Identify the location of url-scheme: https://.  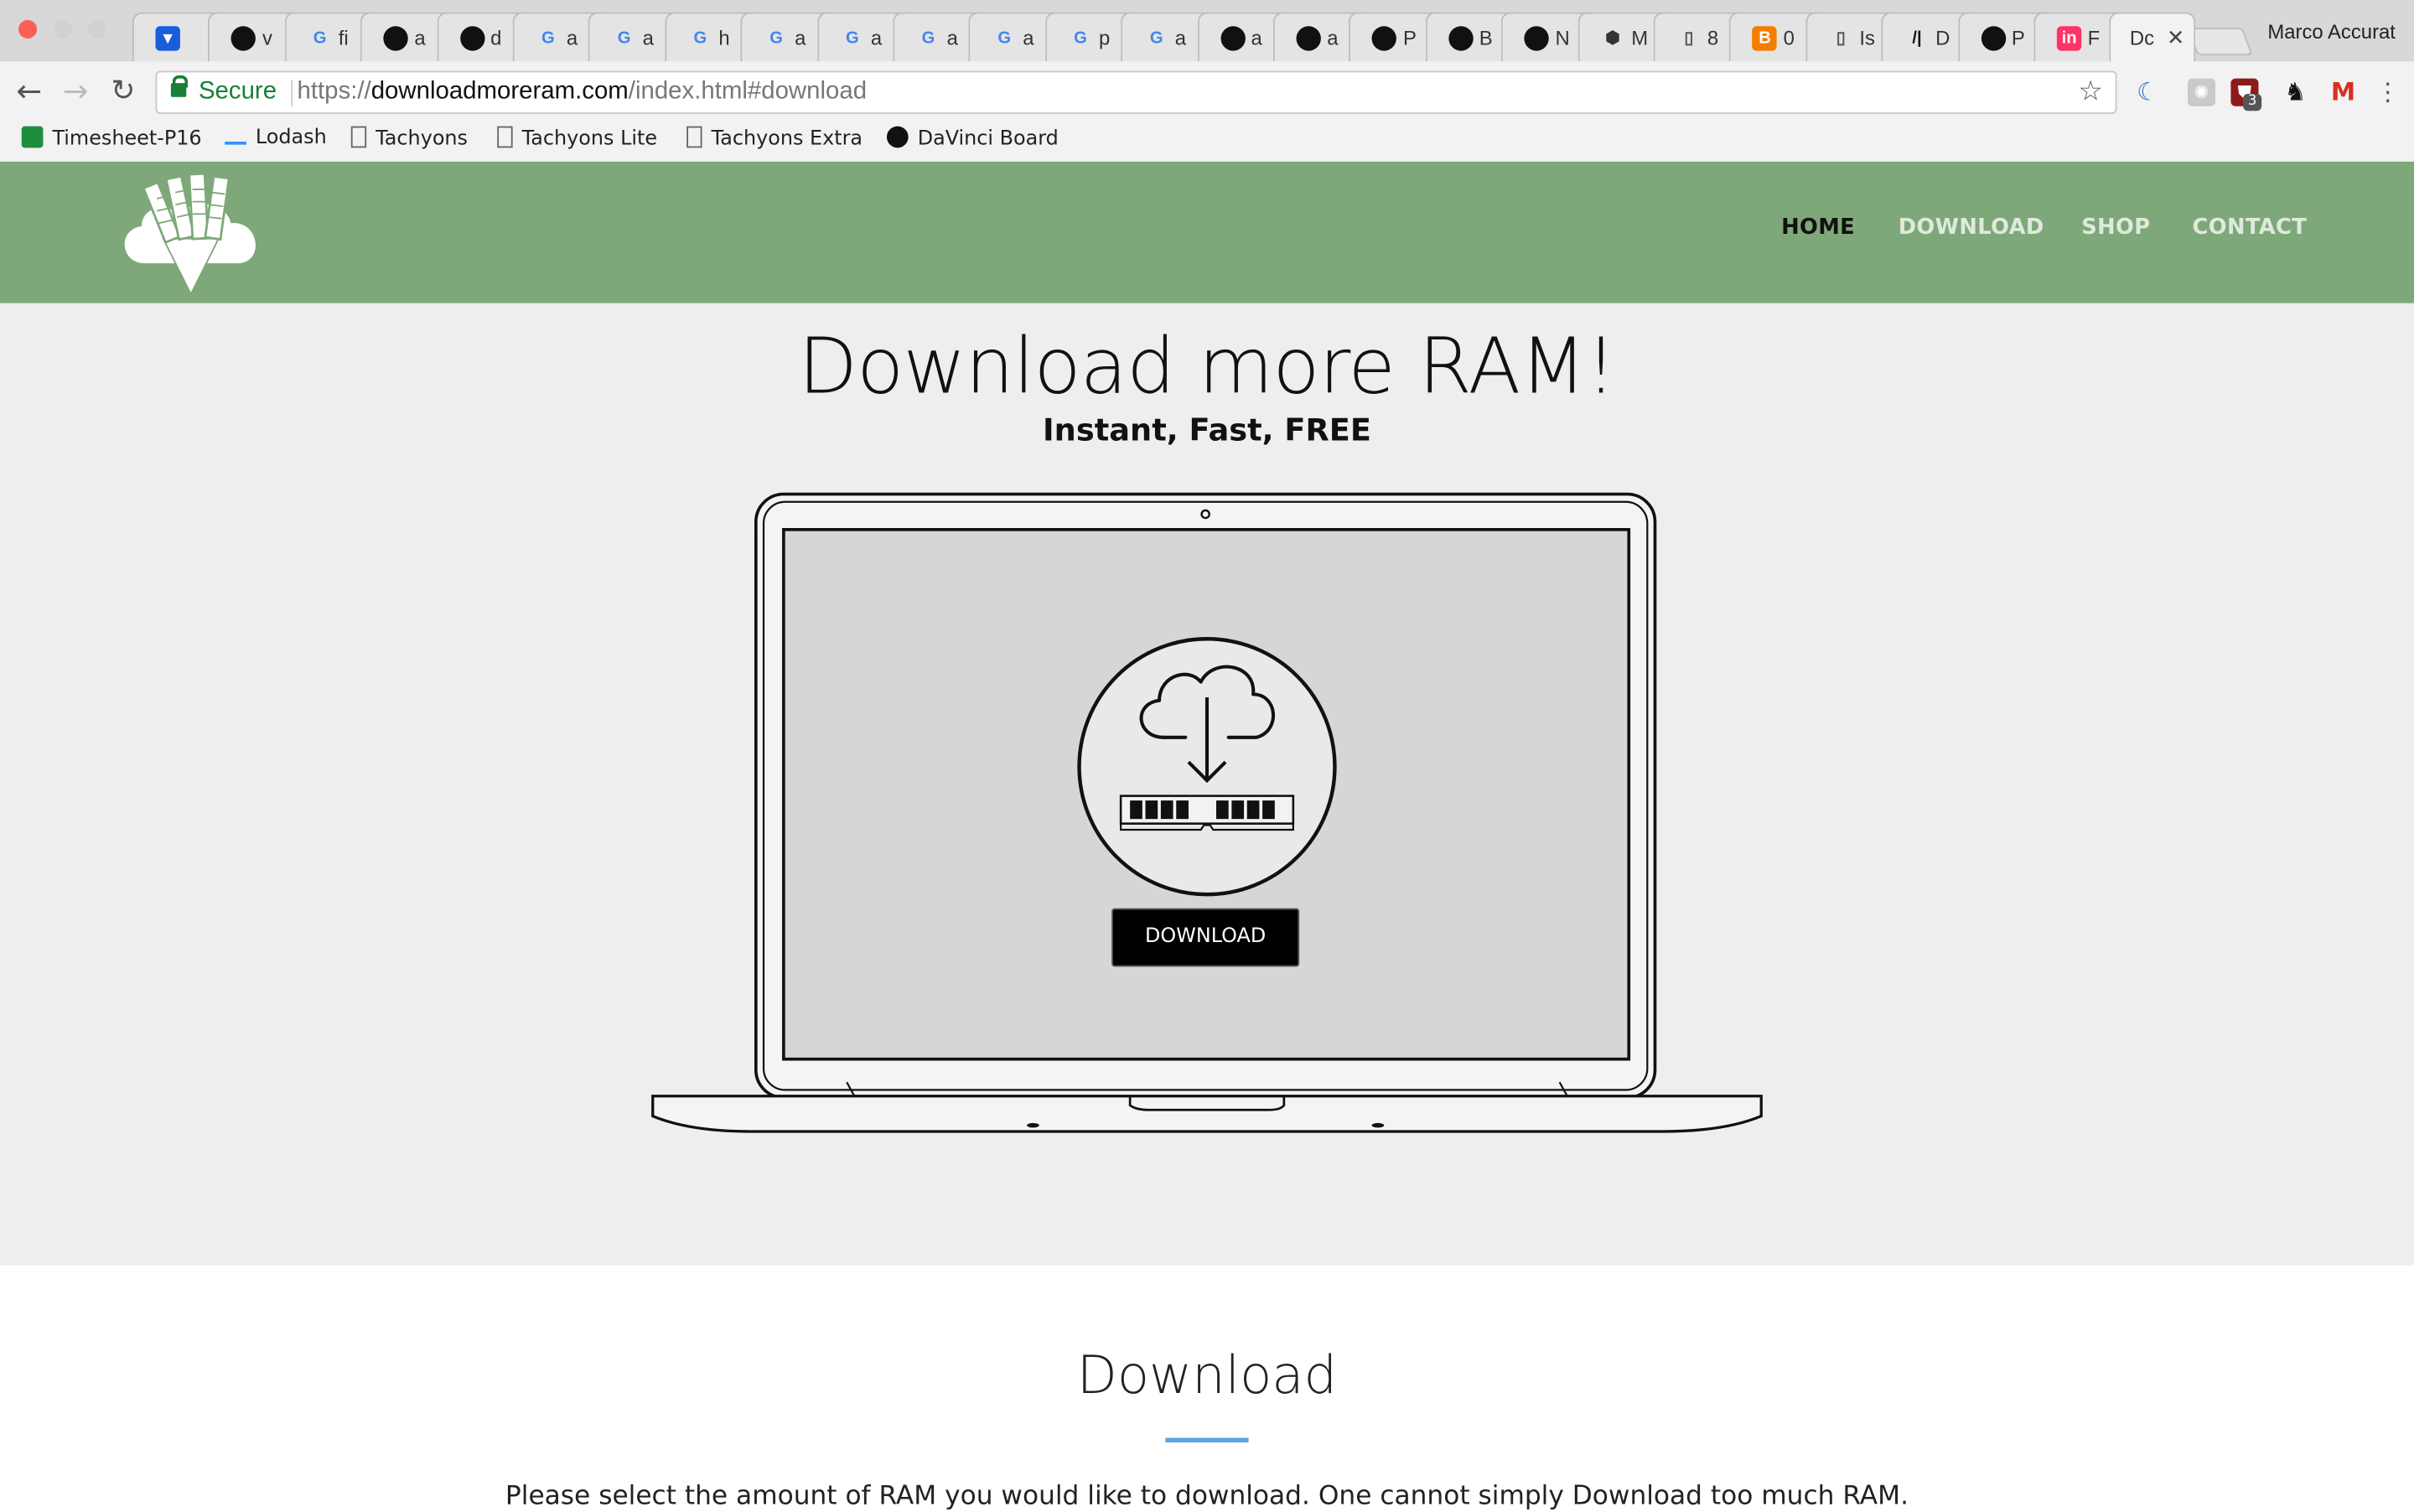
(334, 91).